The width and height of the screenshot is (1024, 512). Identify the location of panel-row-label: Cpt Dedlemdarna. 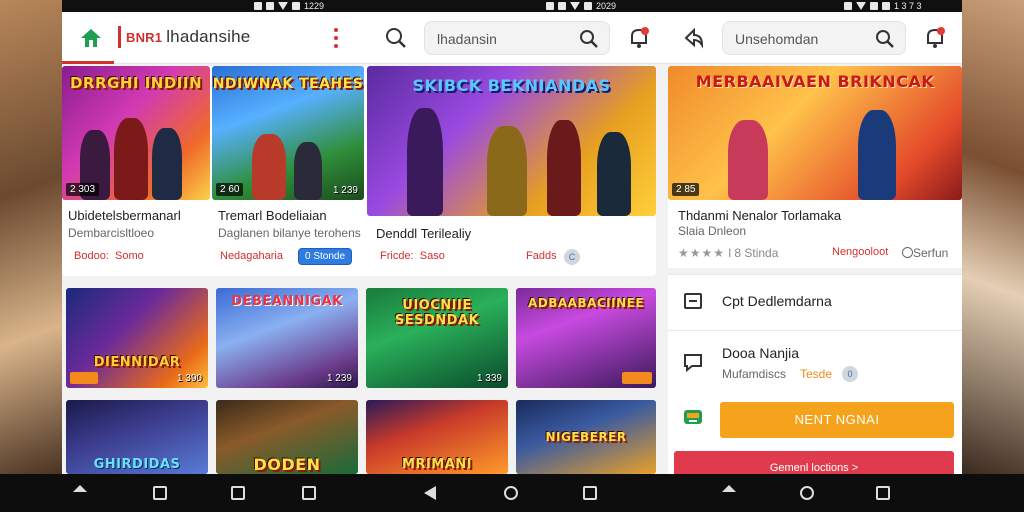
(777, 301).